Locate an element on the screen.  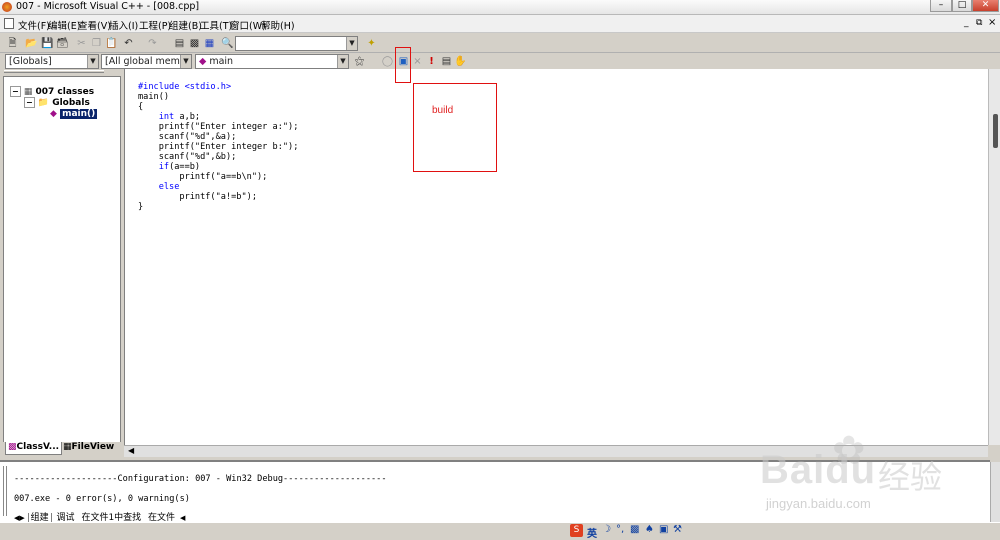
members-combo-value: [All global members is located at coordinates (148, 61).